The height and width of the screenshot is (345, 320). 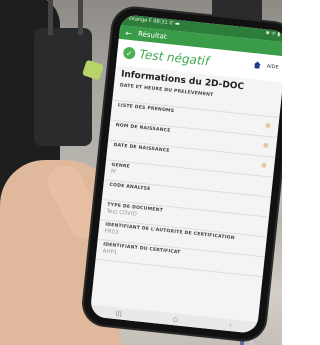 I want to click on back-nav-icon: ‹, so click(x=230, y=325).